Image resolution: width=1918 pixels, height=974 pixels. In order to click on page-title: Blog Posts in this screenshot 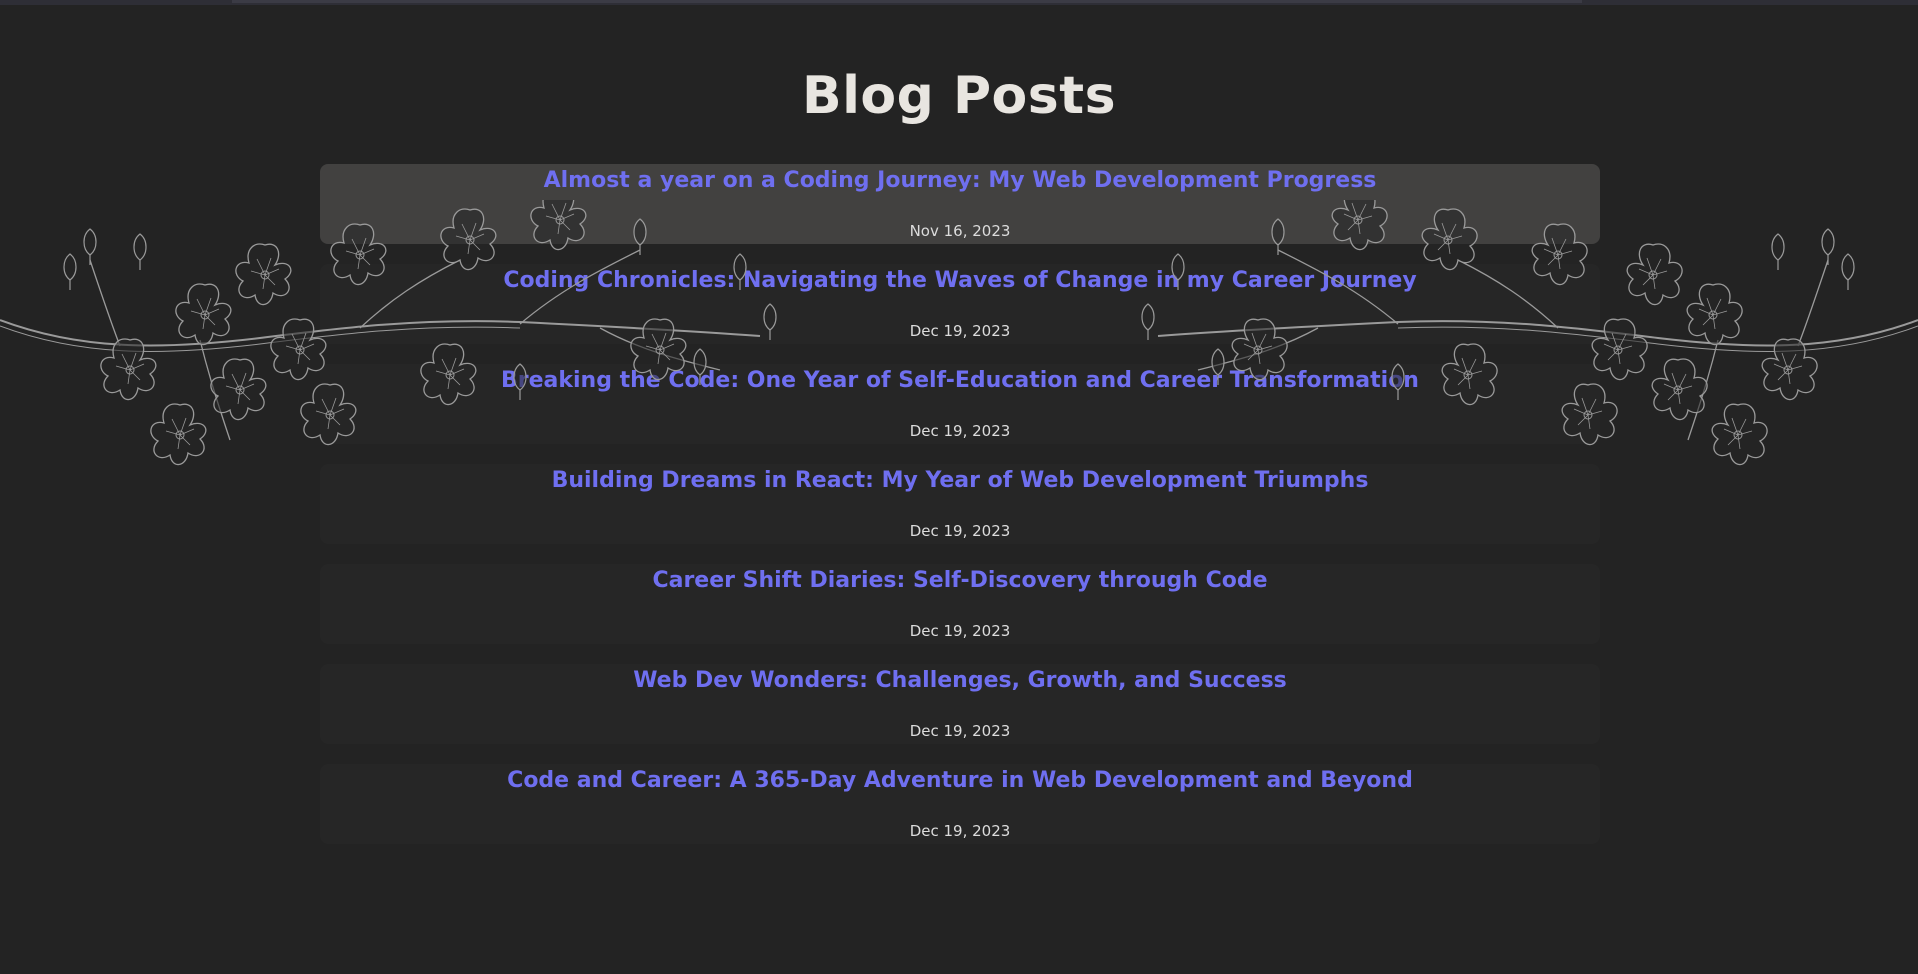, I will do `click(959, 96)`.